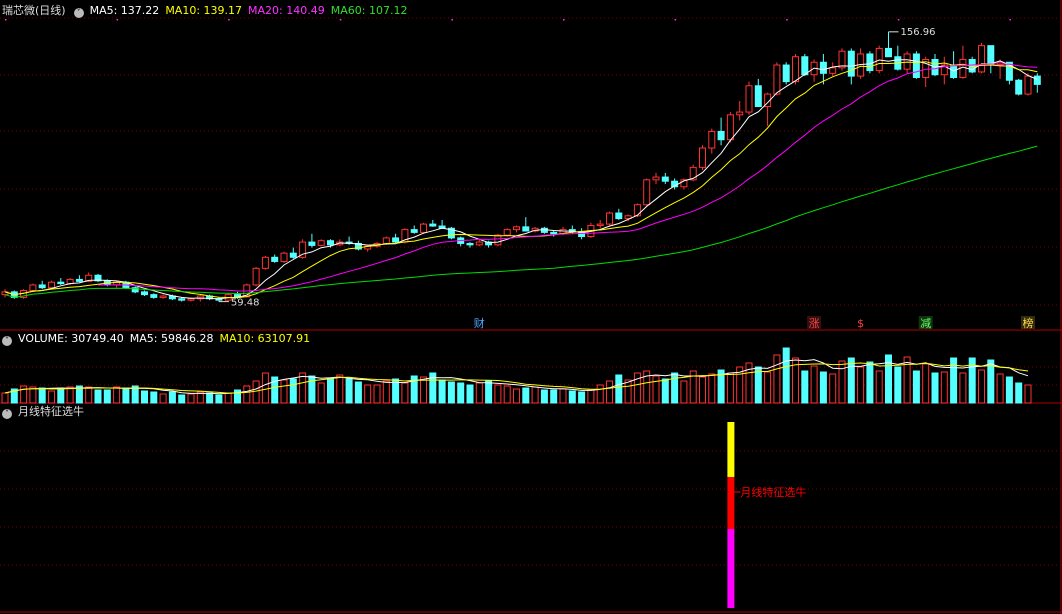  I want to click on event-marker-text: 财, so click(479, 323).